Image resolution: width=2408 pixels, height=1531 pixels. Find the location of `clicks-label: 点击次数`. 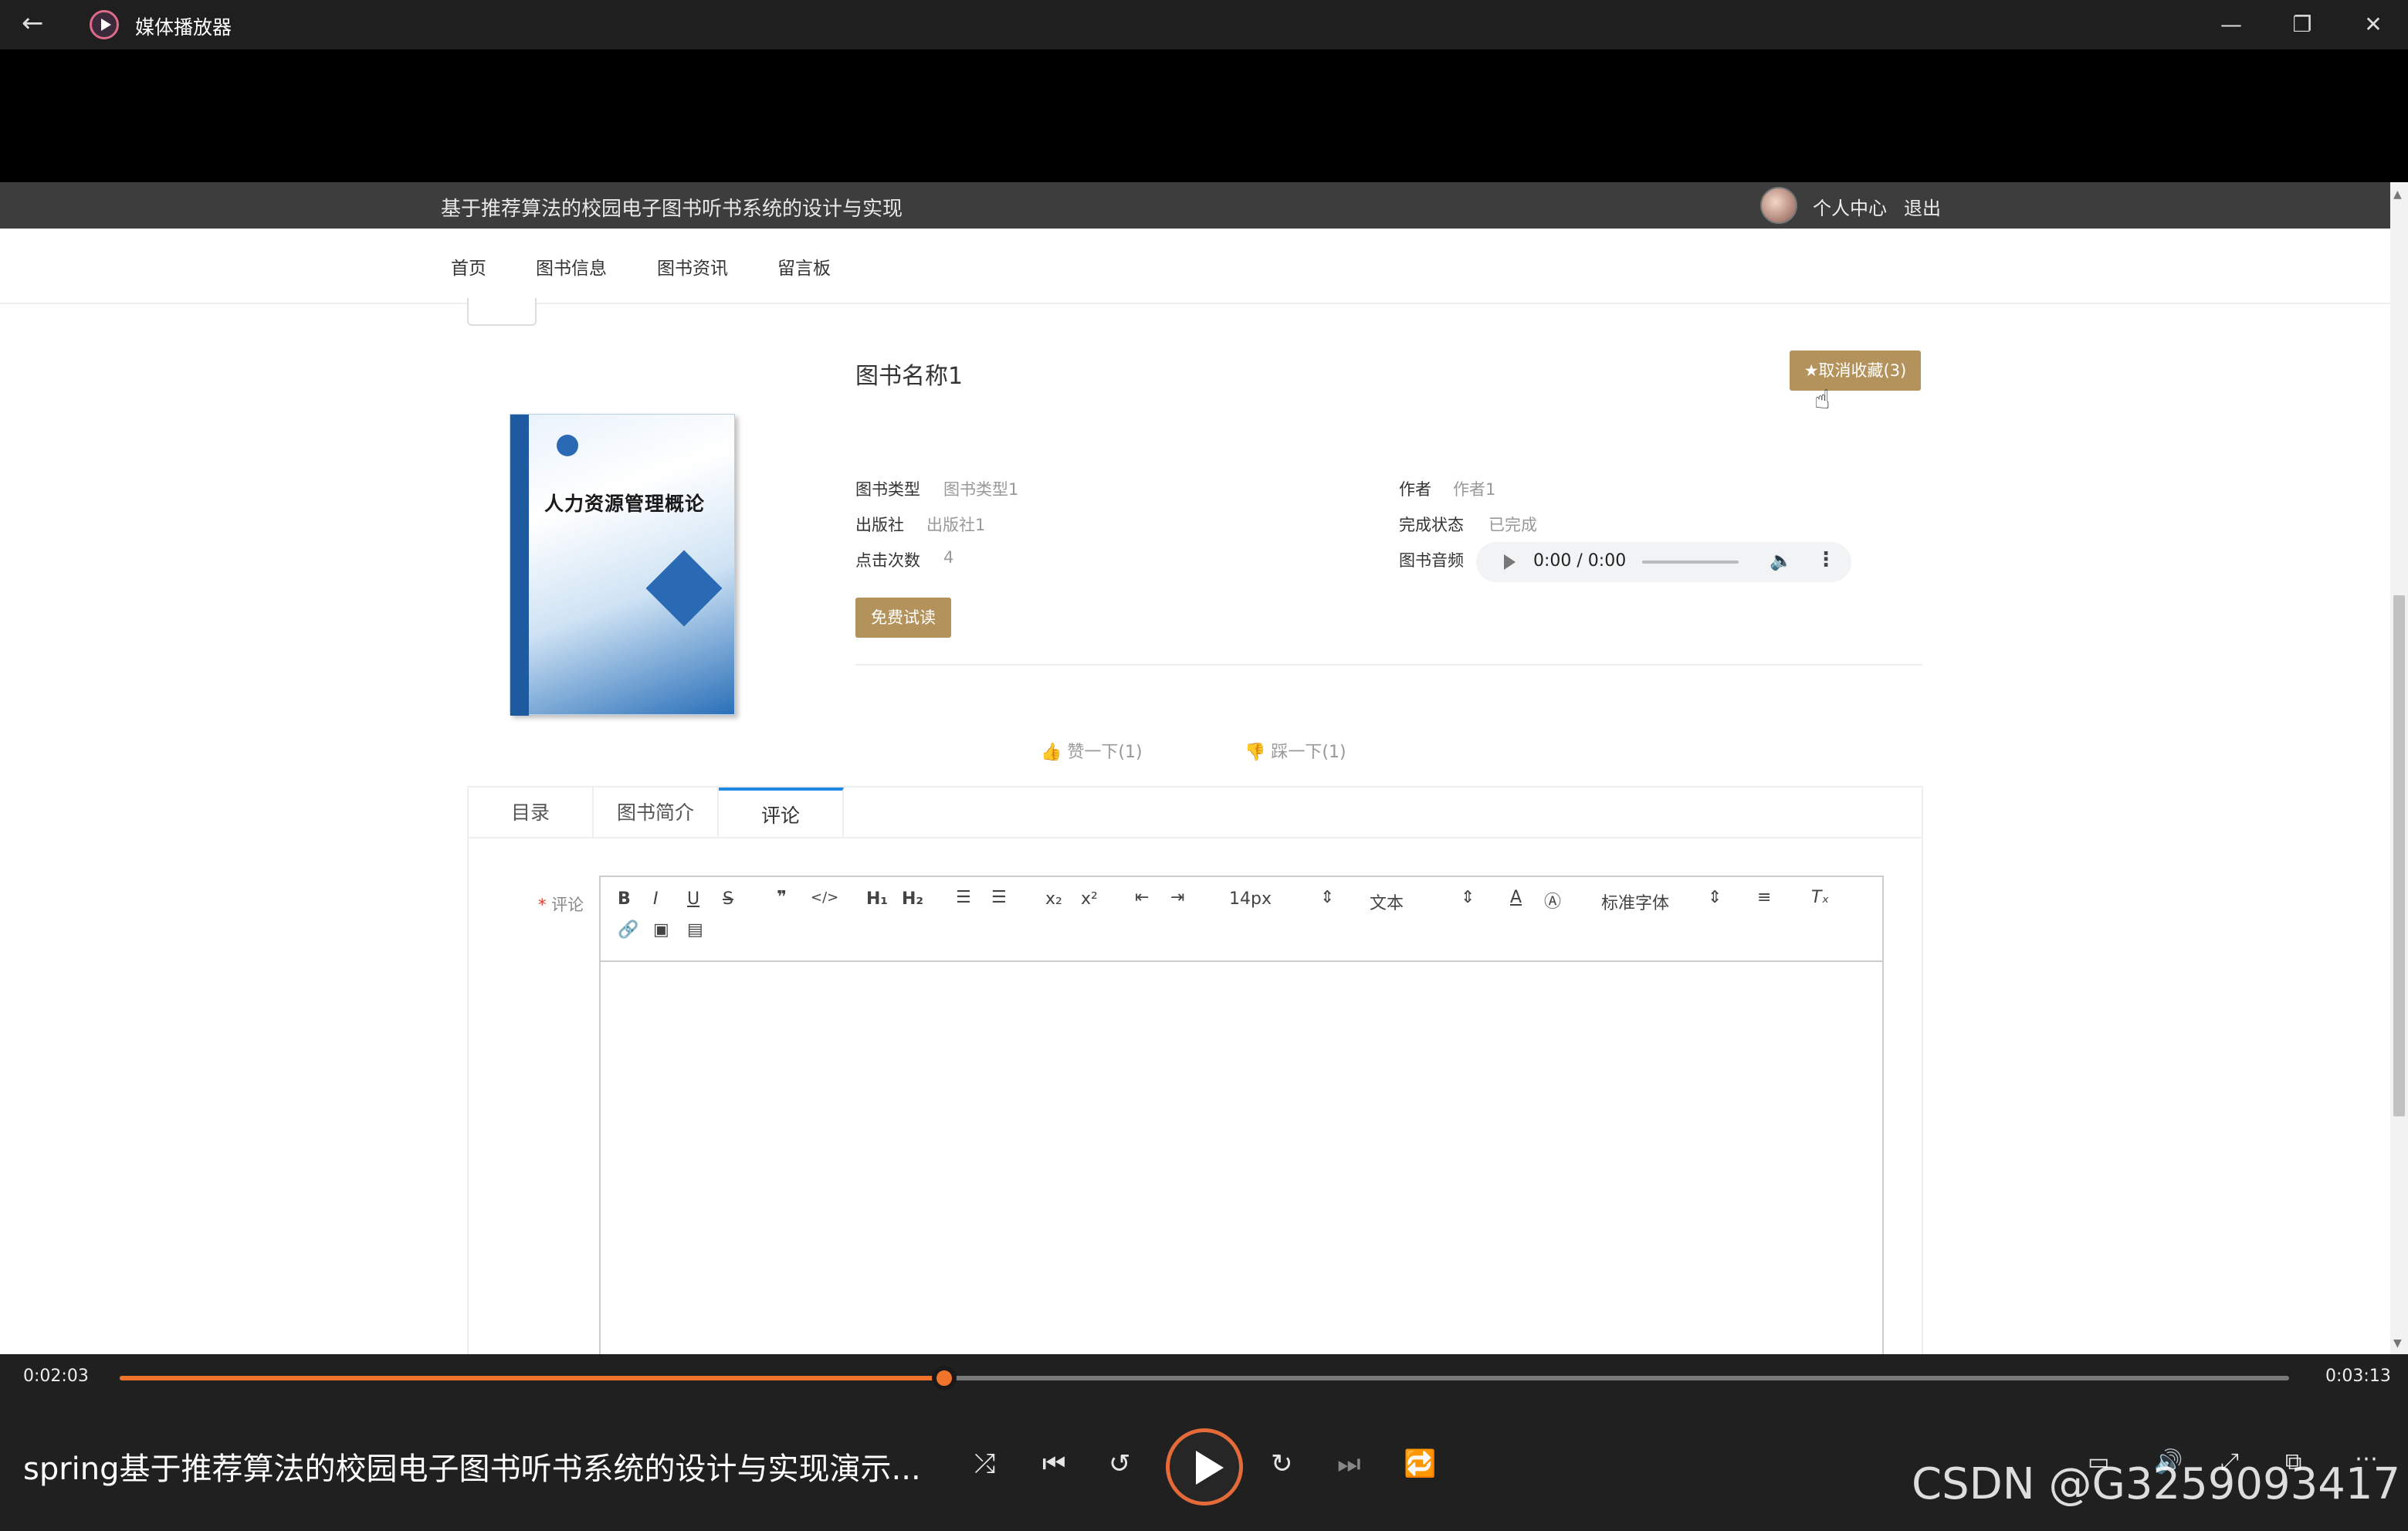

clicks-label: 点击次数 is located at coordinates (887, 560).